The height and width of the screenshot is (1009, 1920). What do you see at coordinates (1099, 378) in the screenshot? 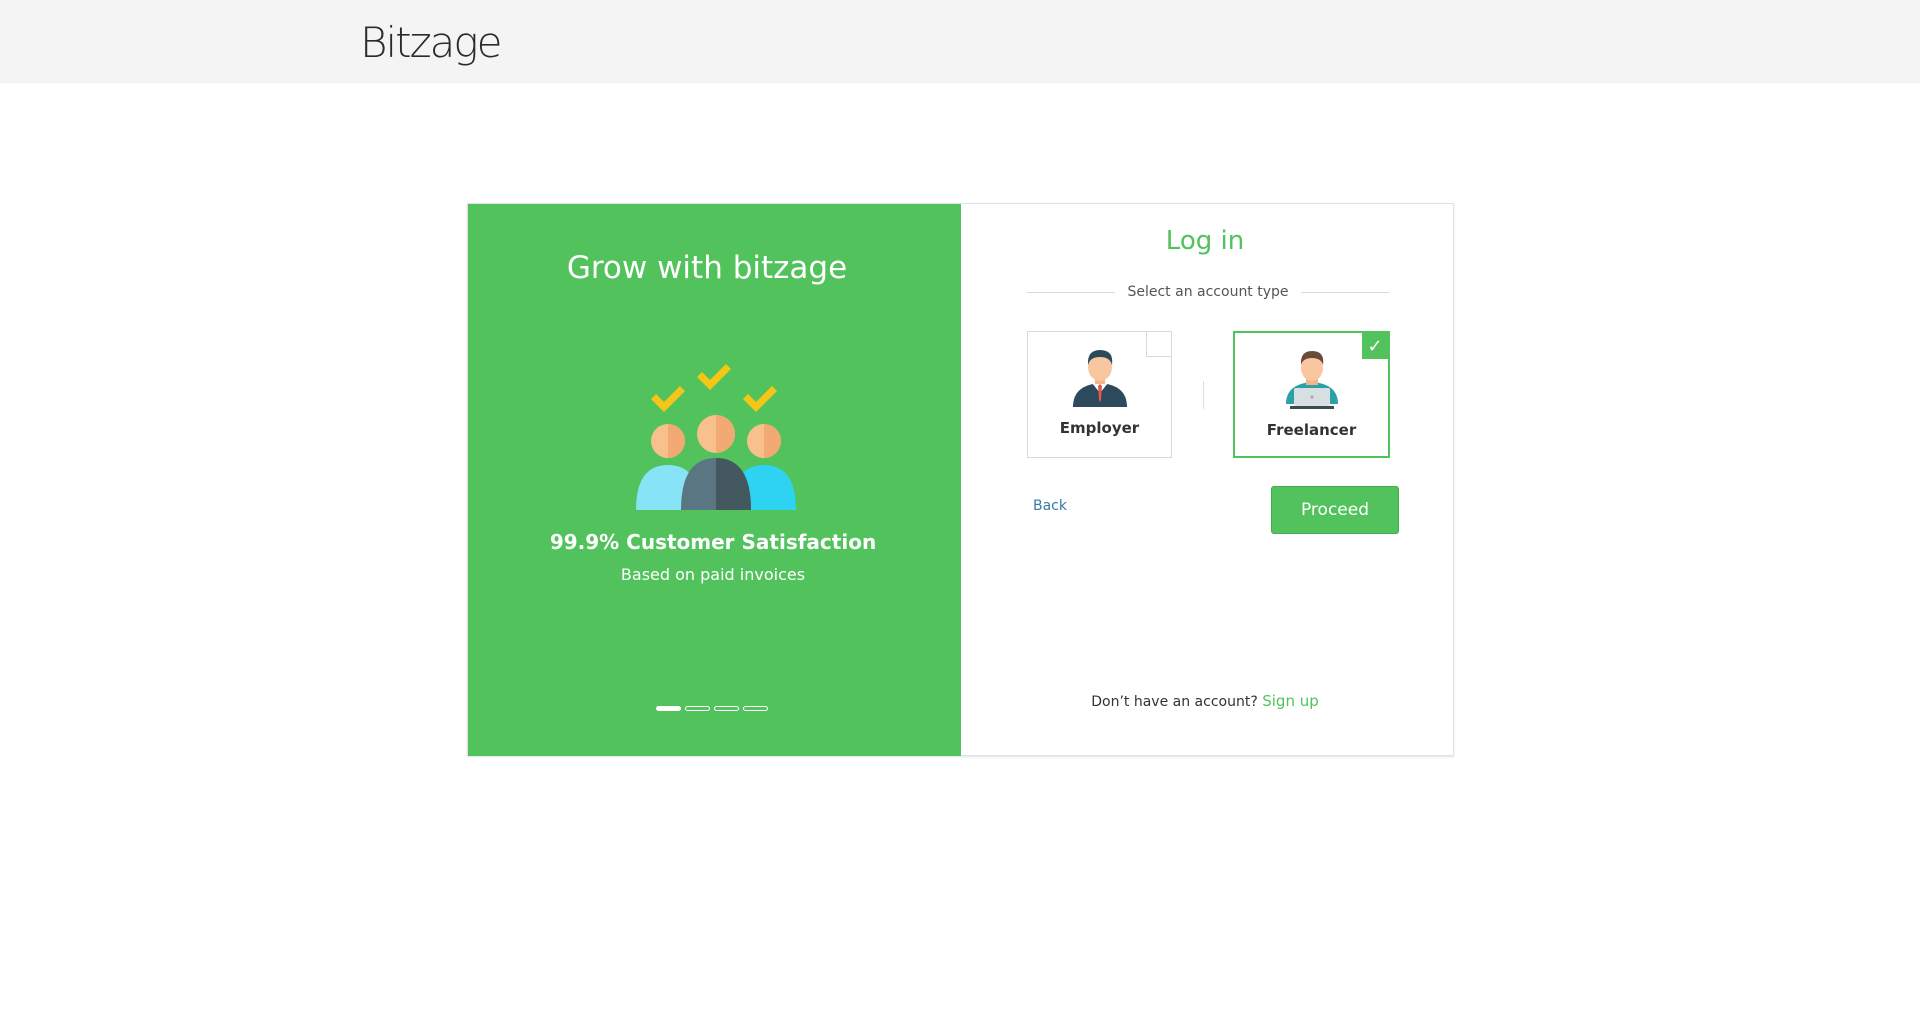
I see `employer-icon` at bounding box center [1099, 378].